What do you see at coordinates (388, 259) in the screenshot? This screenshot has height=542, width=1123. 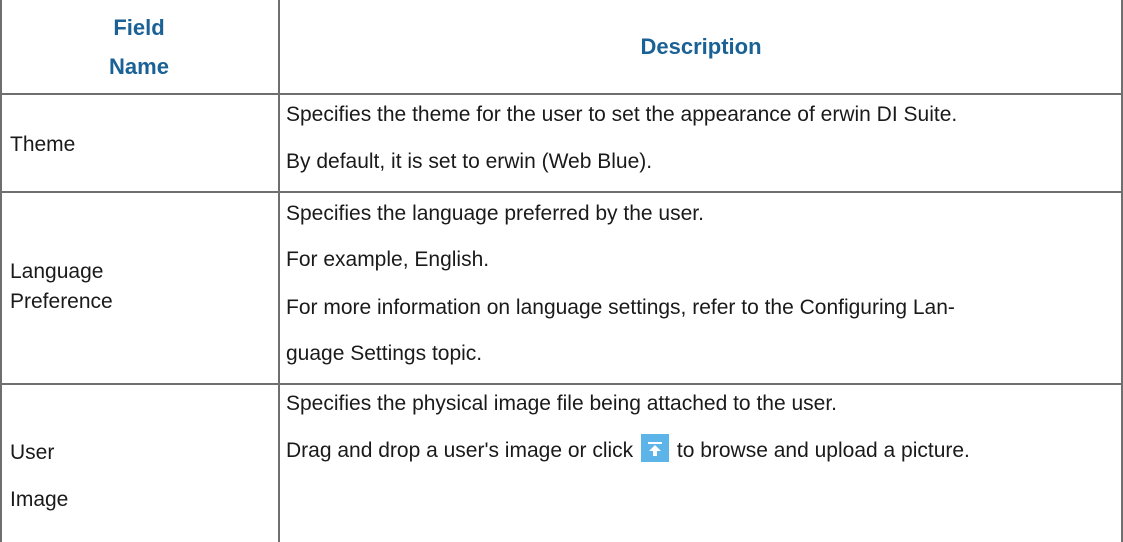 I see `description-line: For example, English.` at bounding box center [388, 259].